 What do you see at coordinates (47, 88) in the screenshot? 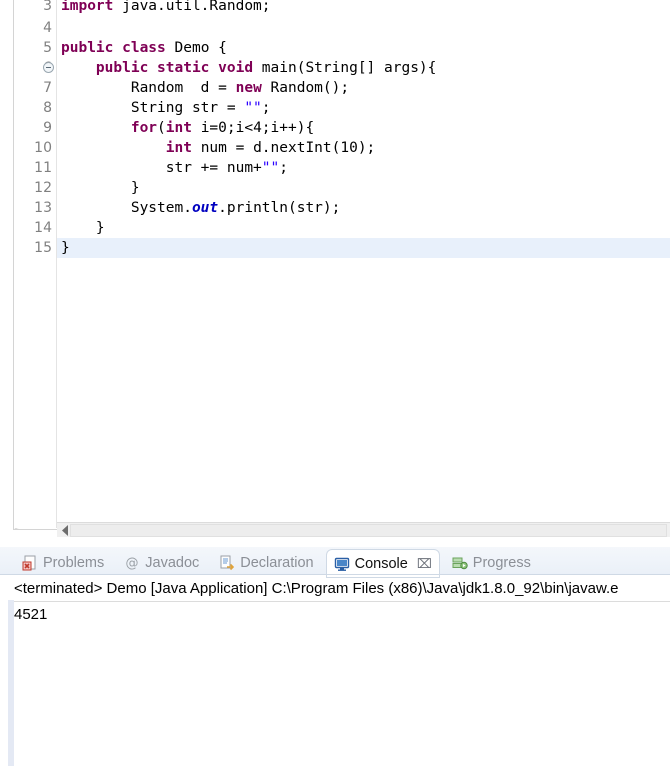
I see `line-number: 7` at bounding box center [47, 88].